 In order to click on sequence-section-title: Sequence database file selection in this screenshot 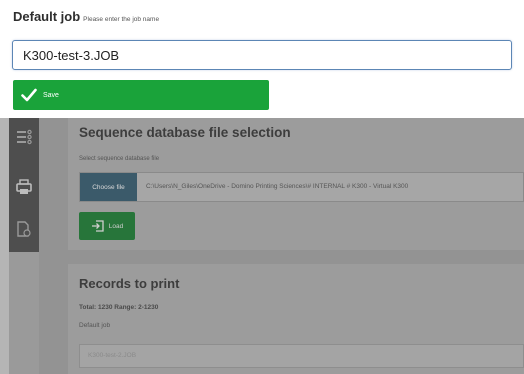, I will do `click(185, 132)`.